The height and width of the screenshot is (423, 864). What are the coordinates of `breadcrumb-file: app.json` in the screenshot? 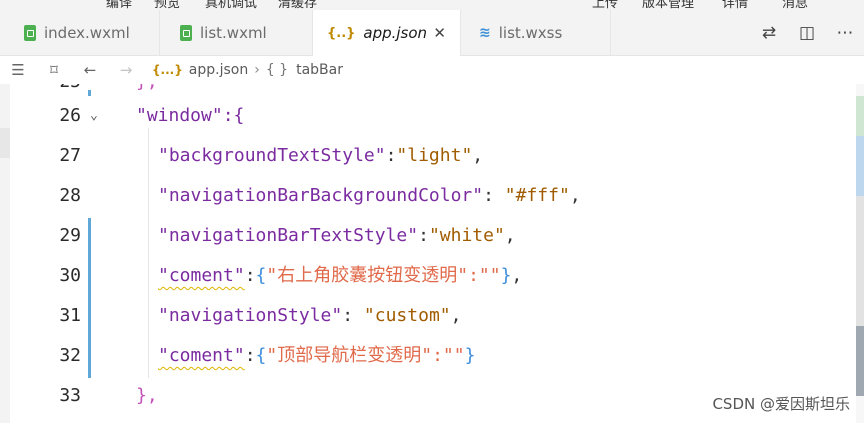 It's located at (218, 70).